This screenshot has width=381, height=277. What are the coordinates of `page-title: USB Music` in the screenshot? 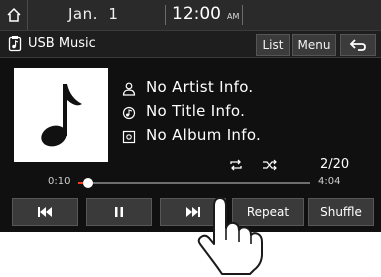 It's located at (62, 43).